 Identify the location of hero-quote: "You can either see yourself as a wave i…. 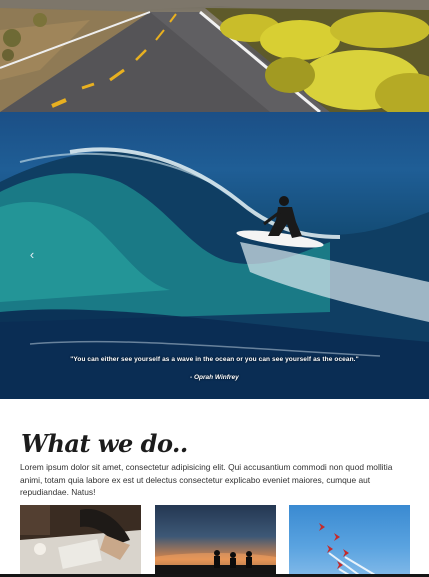
(214, 359).